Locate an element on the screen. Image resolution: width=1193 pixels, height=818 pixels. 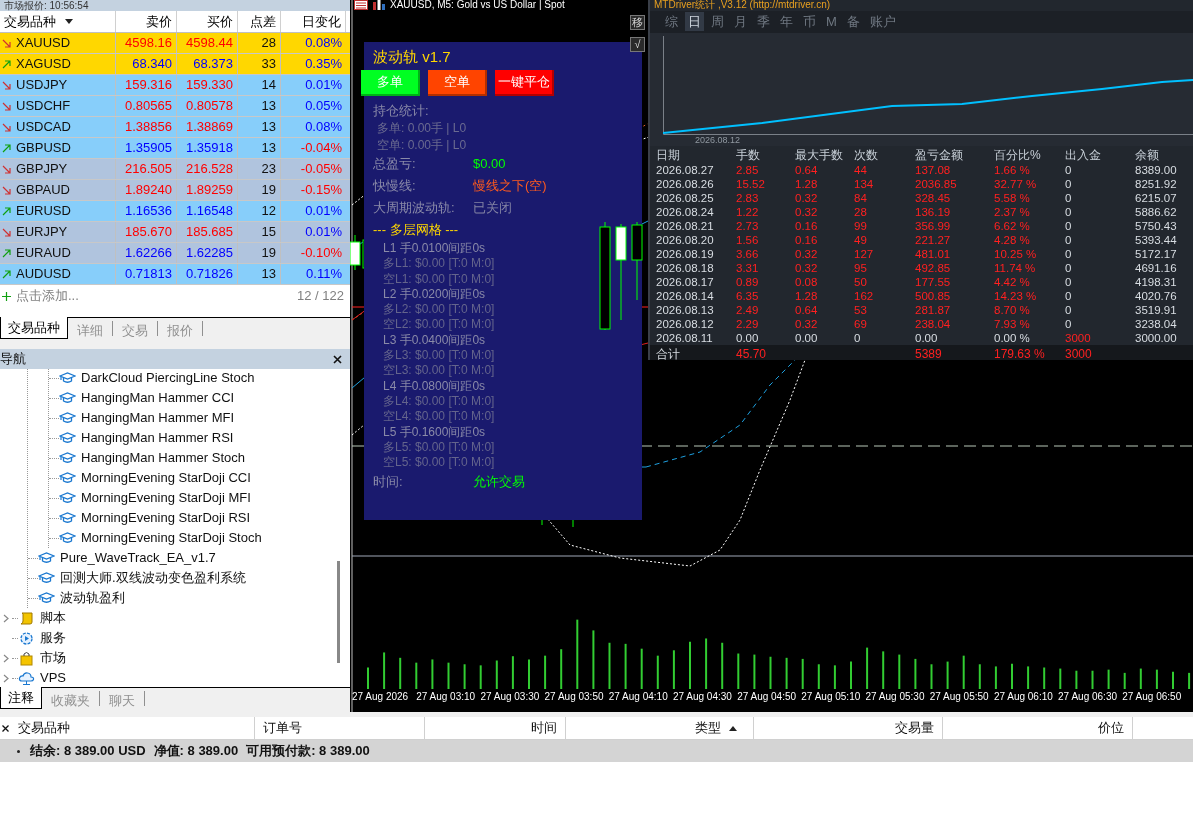
quote-row: XAGUSD 68.340 68.373 33 0.35% is located at coordinates (175, 64).